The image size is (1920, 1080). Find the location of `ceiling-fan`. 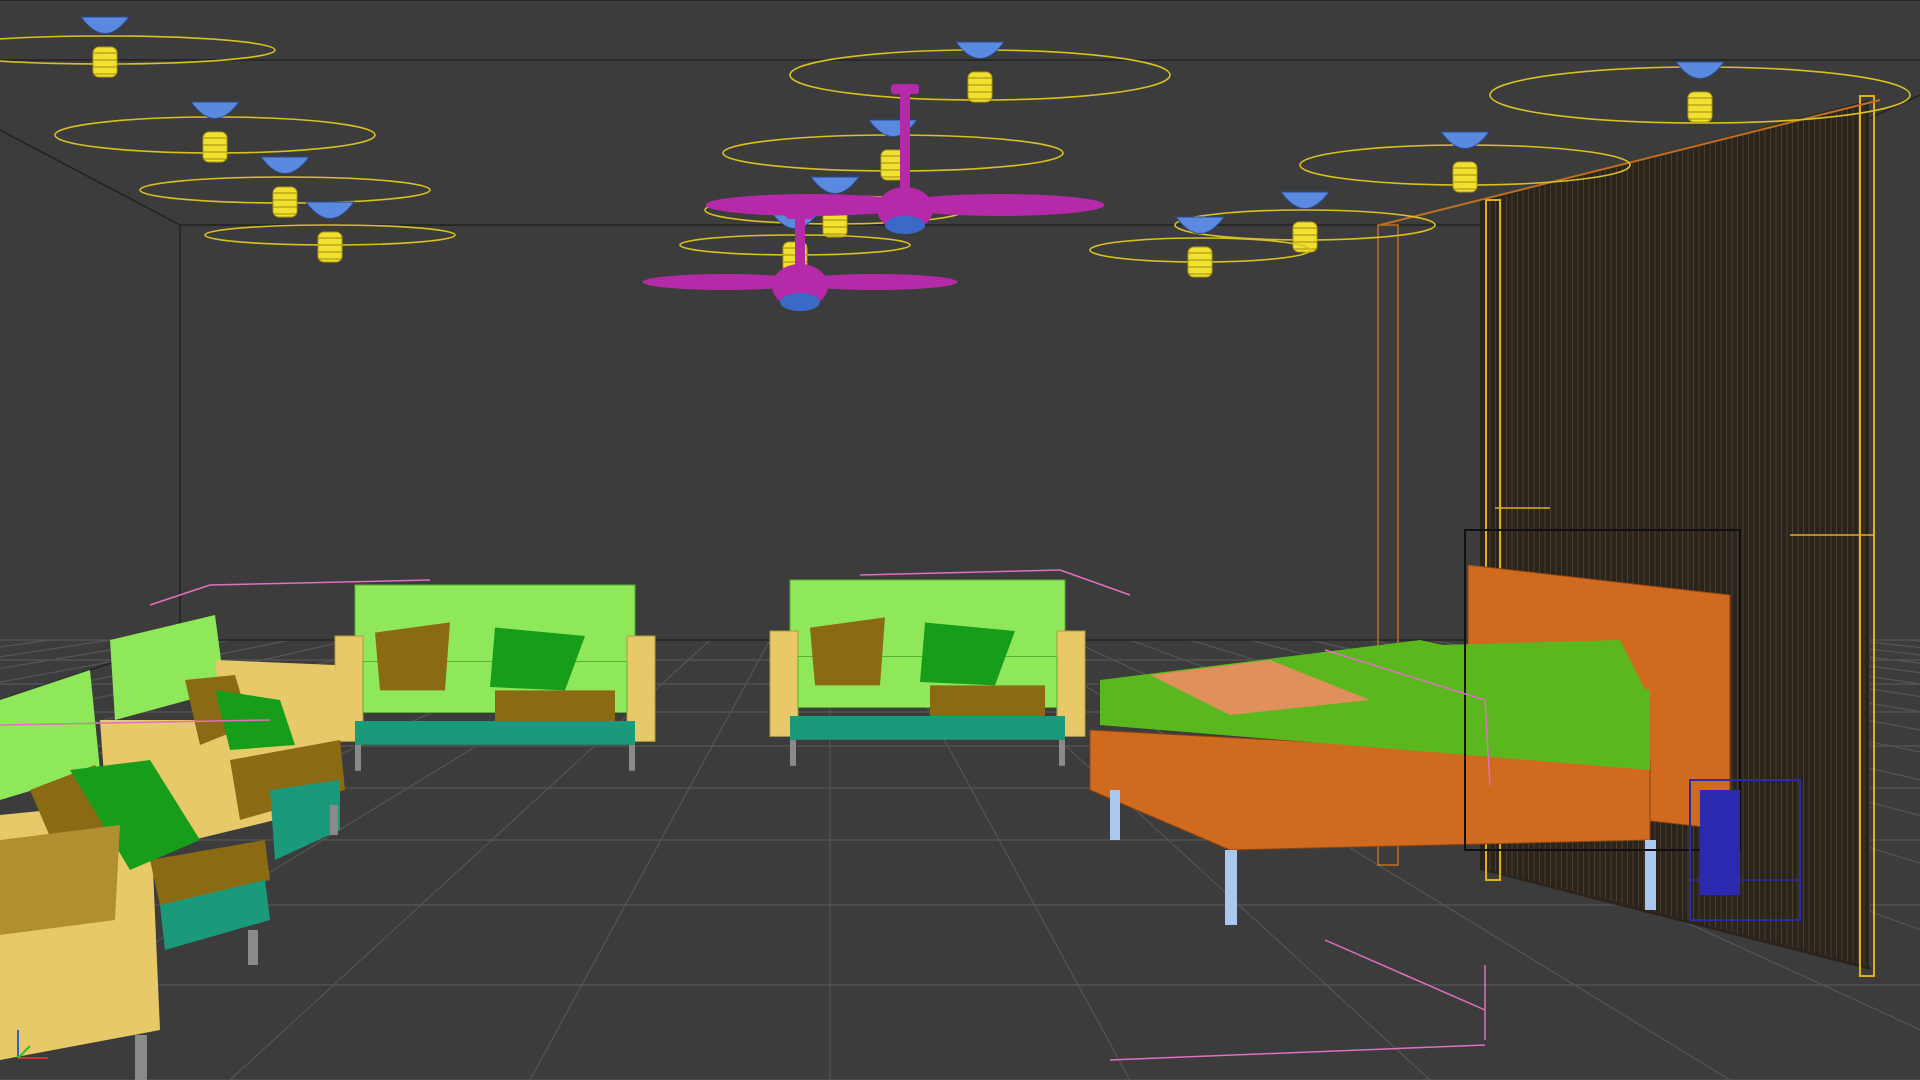

ceiling-fan is located at coordinates (905, 159).